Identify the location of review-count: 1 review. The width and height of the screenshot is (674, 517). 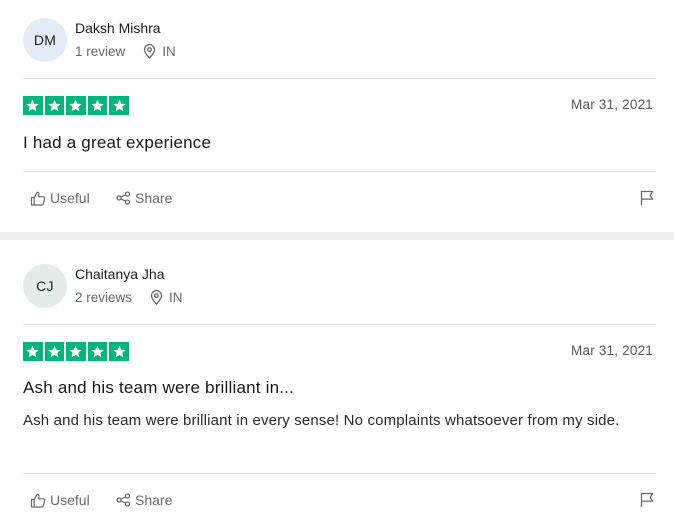
(100, 51).